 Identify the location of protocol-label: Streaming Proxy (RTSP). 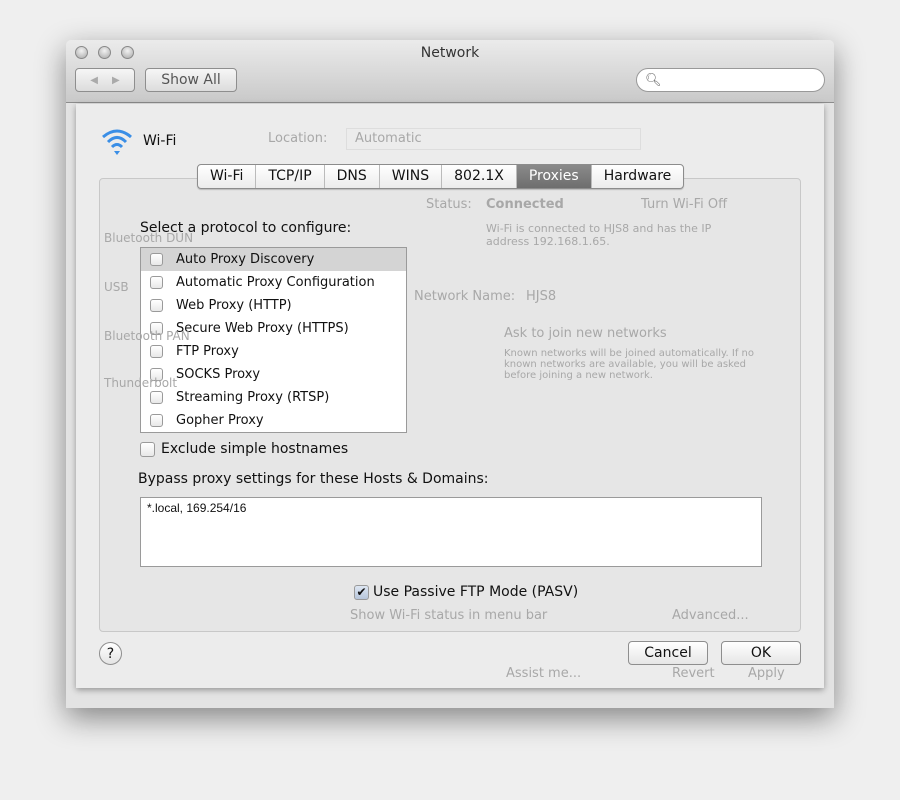
(253, 397).